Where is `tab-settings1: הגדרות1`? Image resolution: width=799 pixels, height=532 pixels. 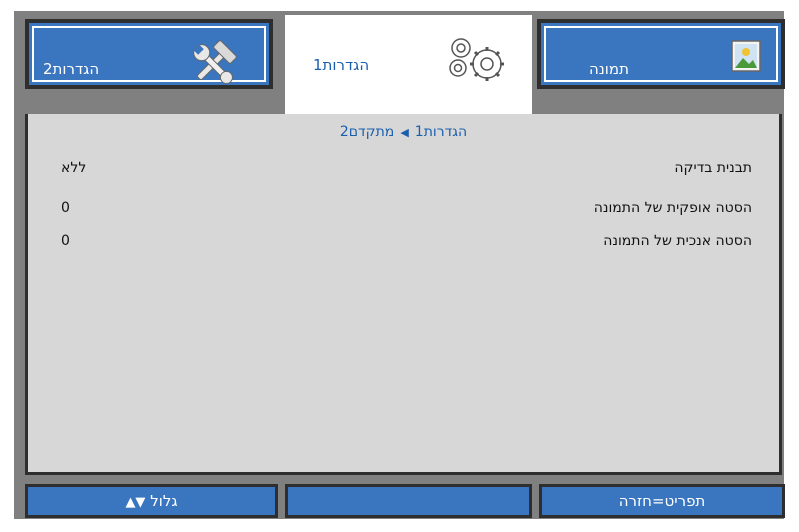 tab-settings1: הגדרות1 is located at coordinates (408, 65).